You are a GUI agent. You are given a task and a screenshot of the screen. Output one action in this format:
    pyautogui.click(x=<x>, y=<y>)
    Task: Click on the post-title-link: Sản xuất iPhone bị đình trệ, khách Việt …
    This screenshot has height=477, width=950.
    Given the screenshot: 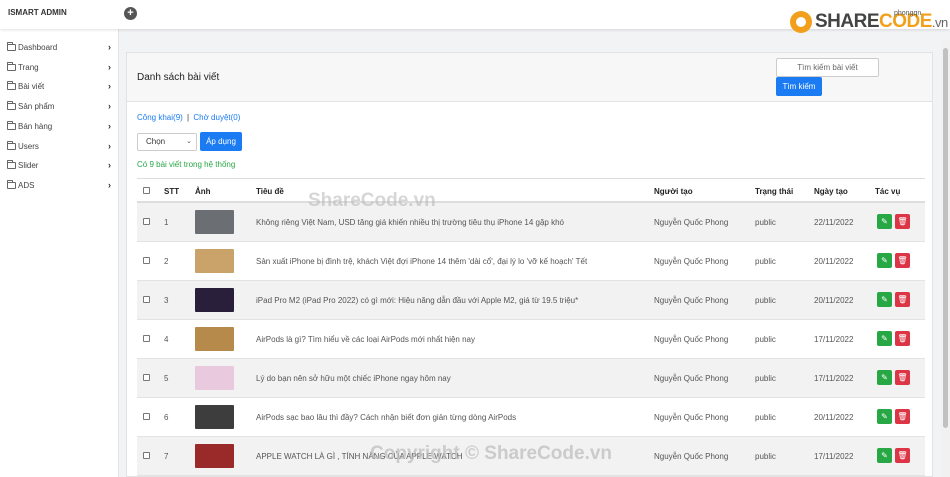 What is the action you would take?
    pyautogui.click(x=421, y=261)
    